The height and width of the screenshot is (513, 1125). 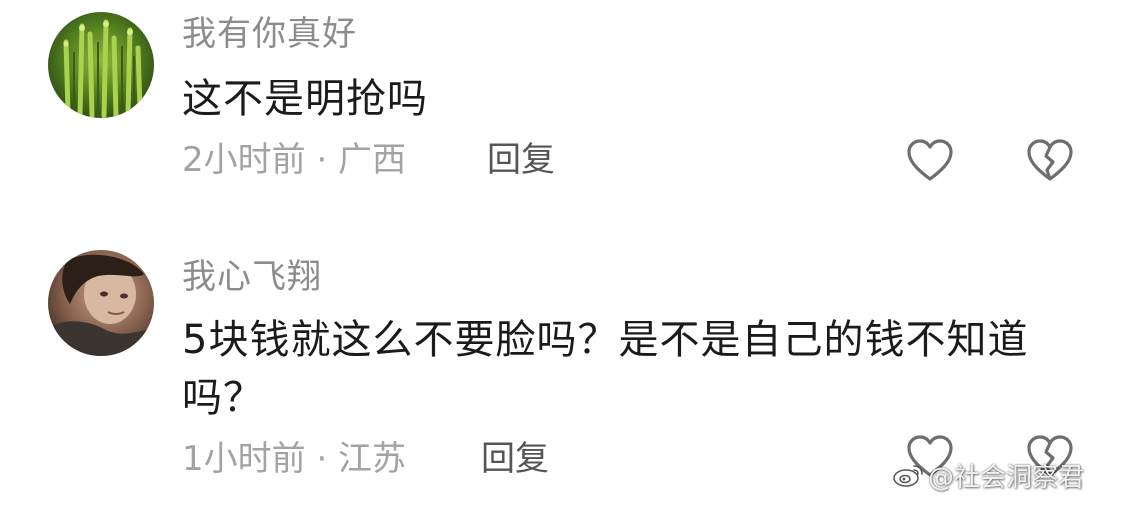 What do you see at coordinates (269, 34) in the screenshot?
I see `comment-username: 我有你真好` at bounding box center [269, 34].